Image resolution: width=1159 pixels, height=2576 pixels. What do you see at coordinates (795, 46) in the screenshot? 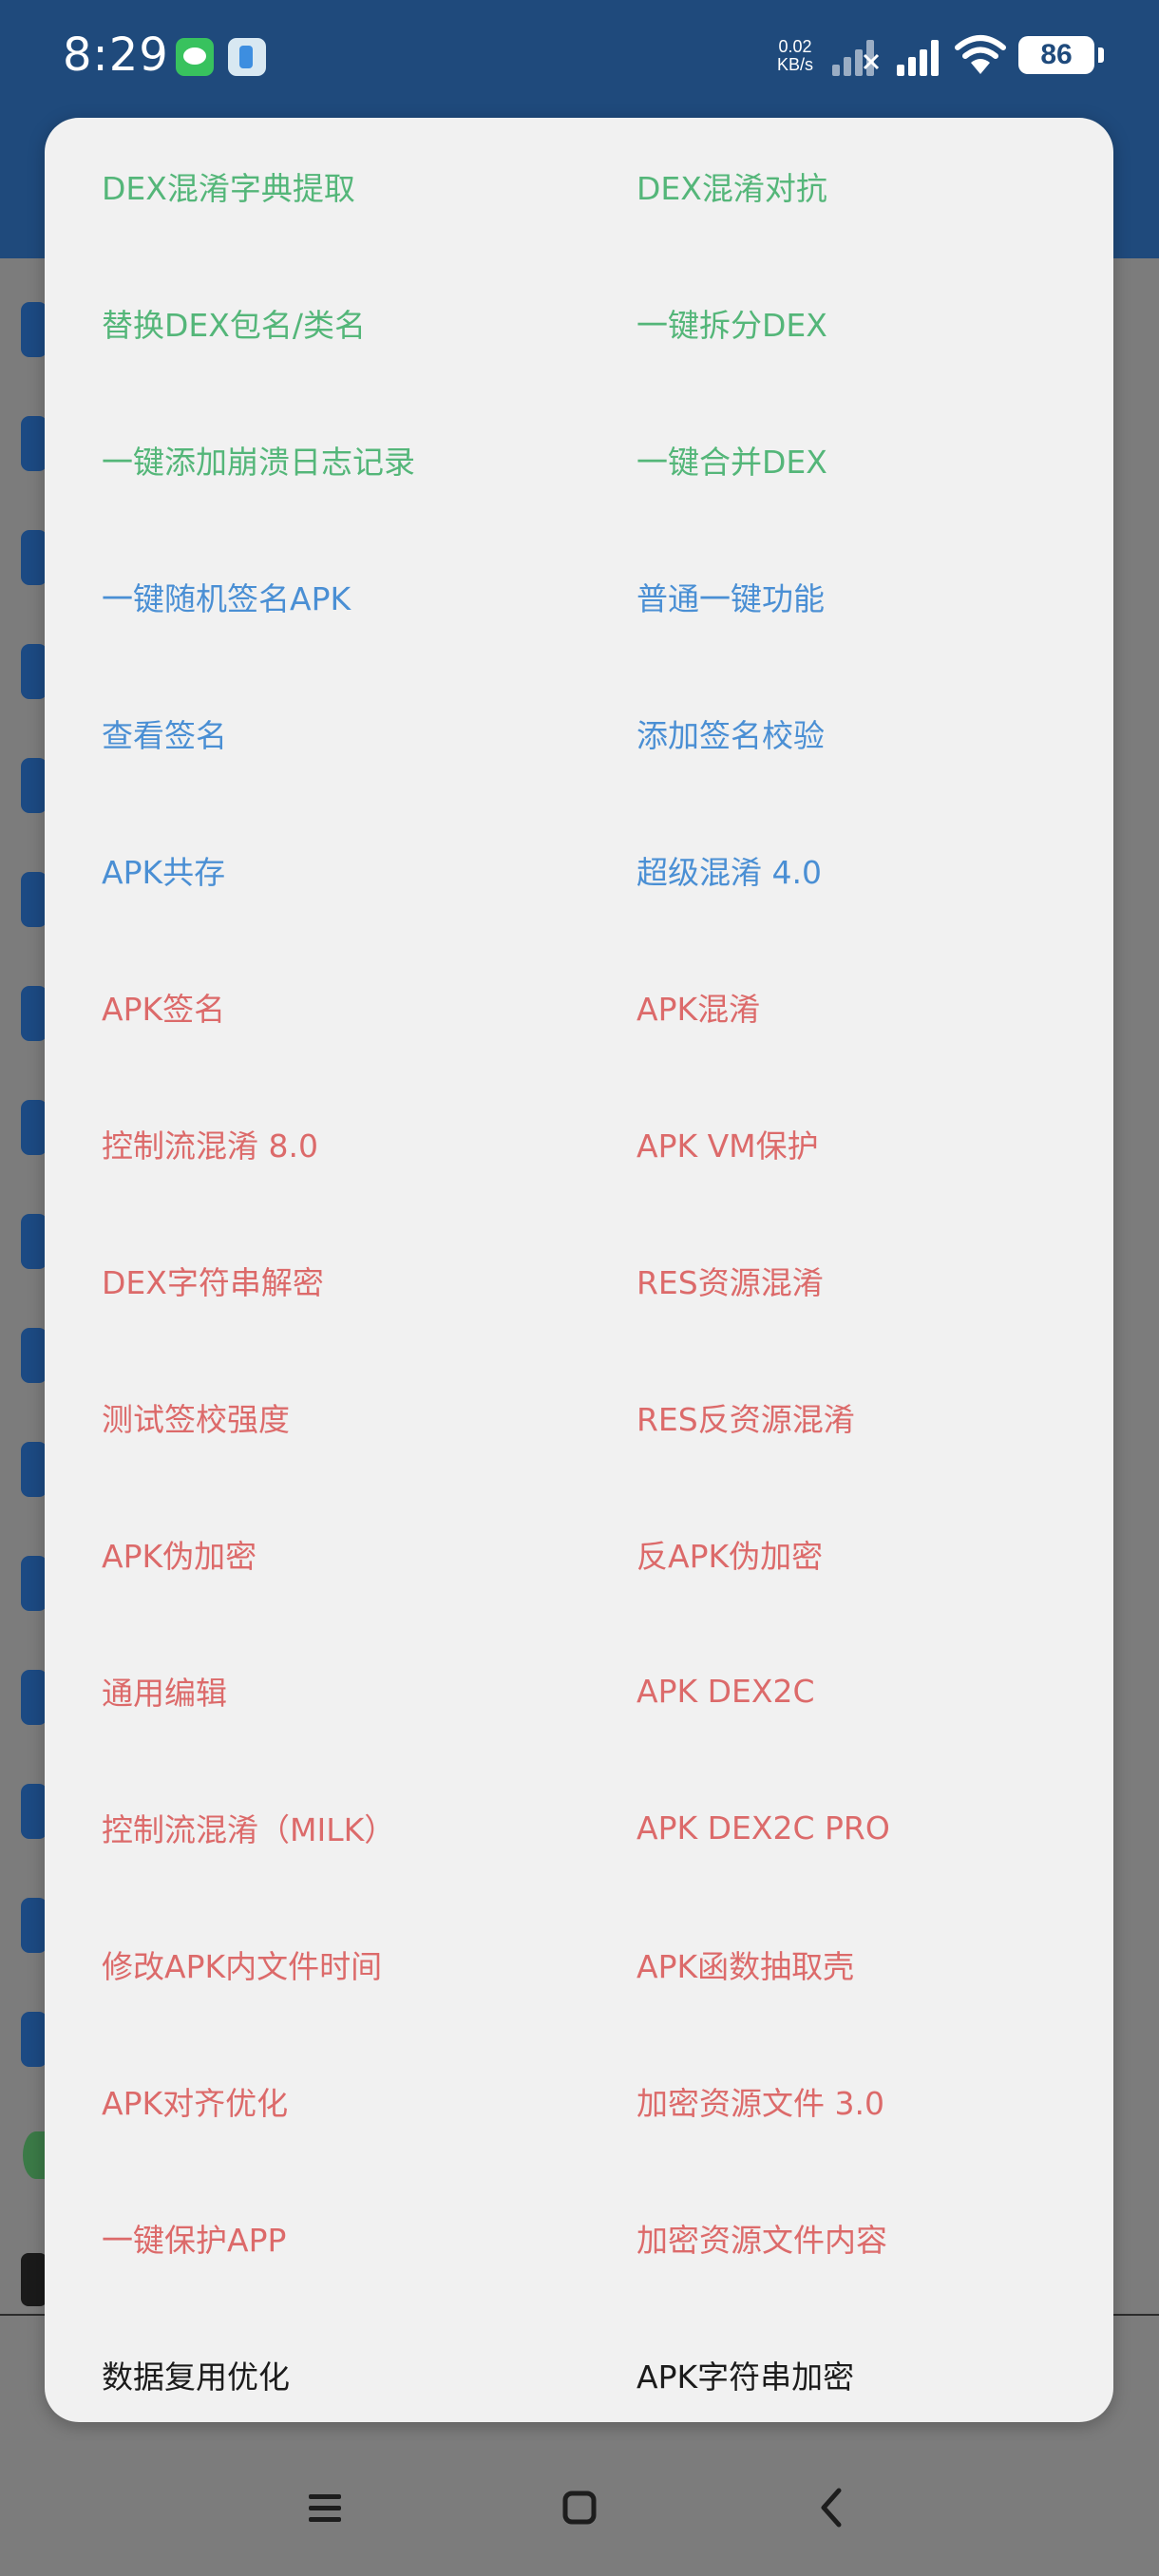
I see `network-speed-value: 0.02` at bounding box center [795, 46].